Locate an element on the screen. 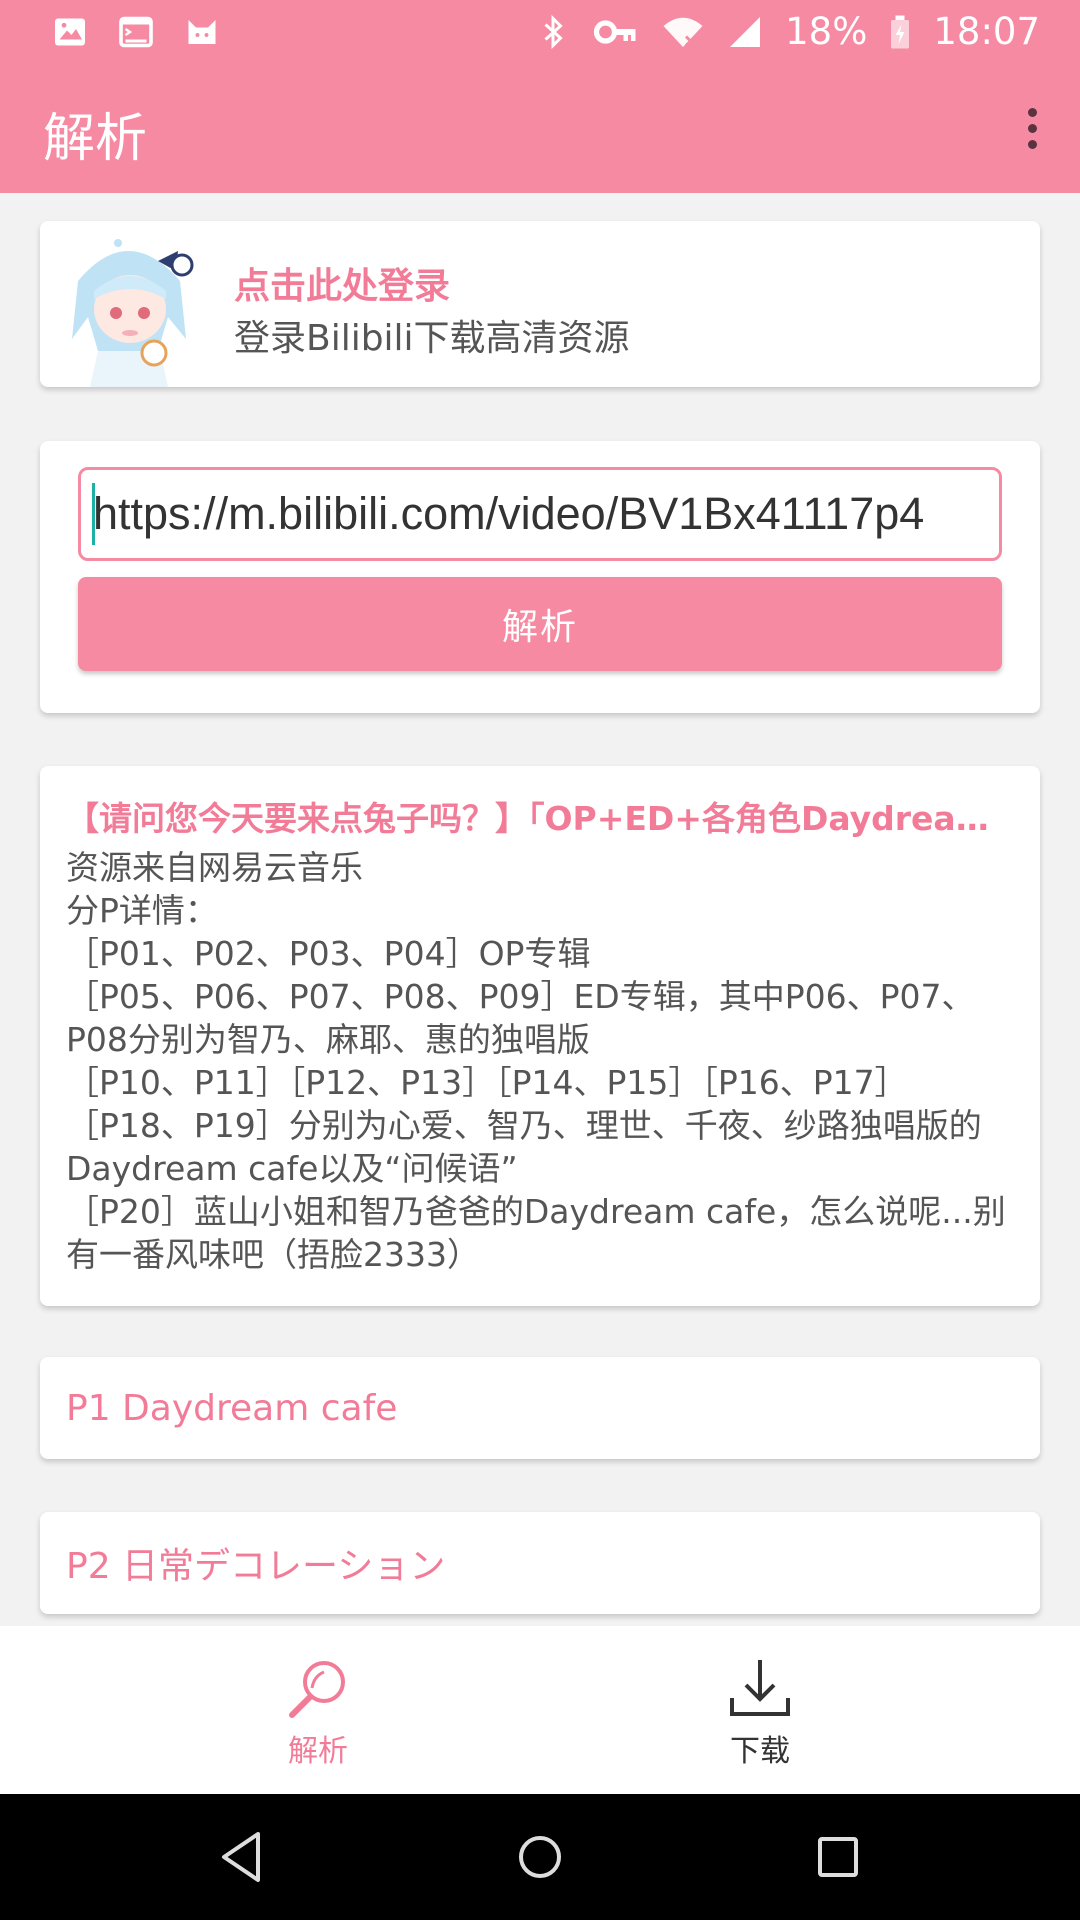  tab-download: 下载 is located at coordinates (760, 1710).